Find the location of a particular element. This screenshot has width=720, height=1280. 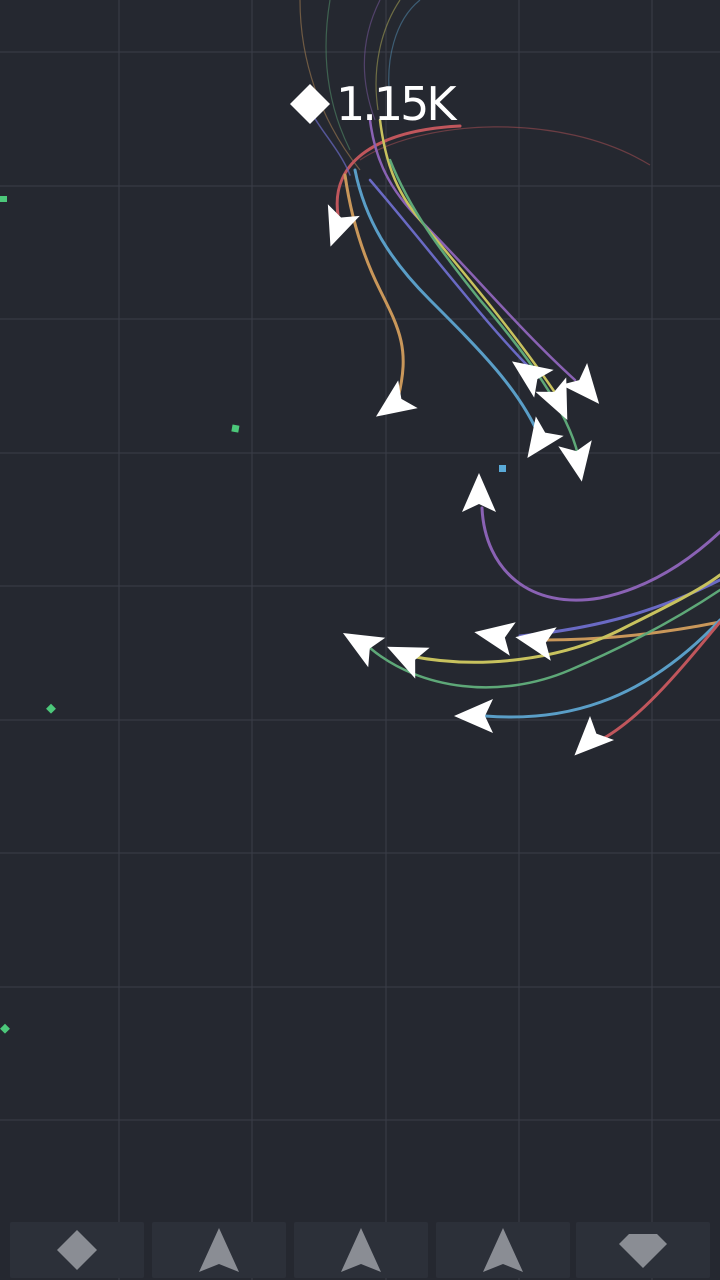

currency-counter: 1.15K is located at coordinates (372, 104).